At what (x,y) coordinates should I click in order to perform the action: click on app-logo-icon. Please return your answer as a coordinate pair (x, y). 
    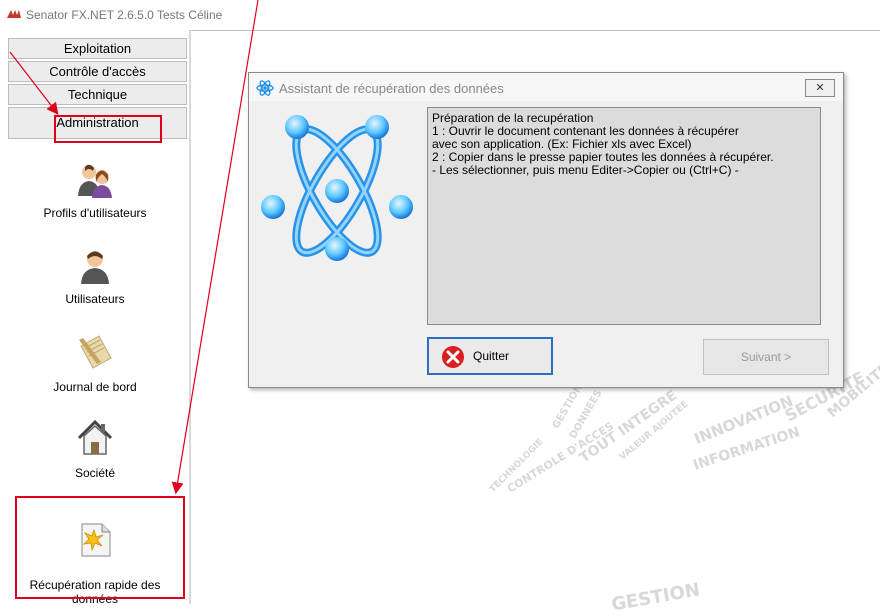
    Looking at the image, I should click on (14, 14).